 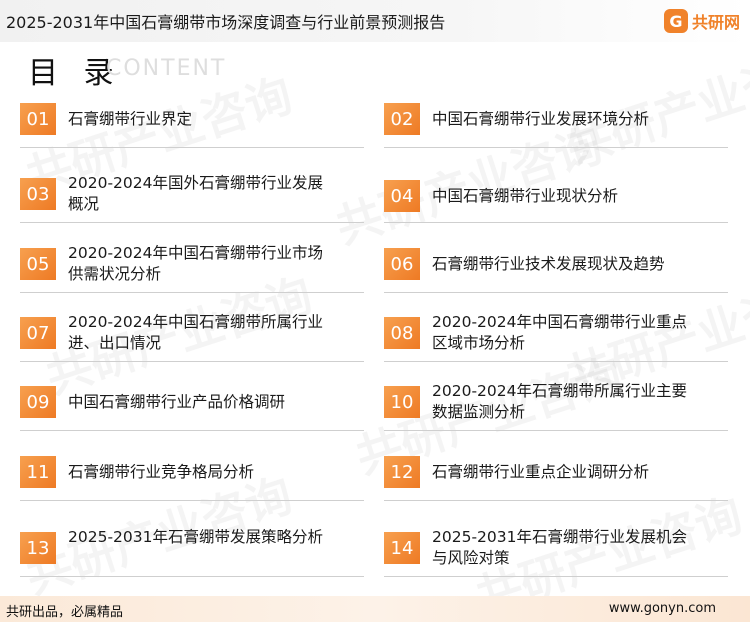 What do you see at coordinates (38, 194) in the screenshot?
I see `toc-number: 03` at bounding box center [38, 194].